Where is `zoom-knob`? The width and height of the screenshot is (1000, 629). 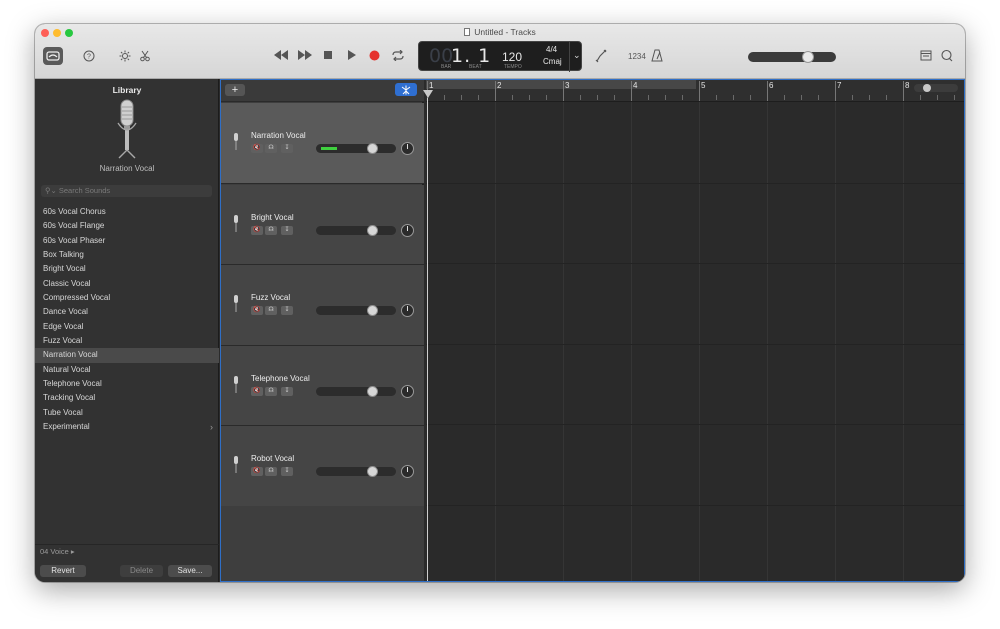
zoom-knob is located at coordinates (927, 88).